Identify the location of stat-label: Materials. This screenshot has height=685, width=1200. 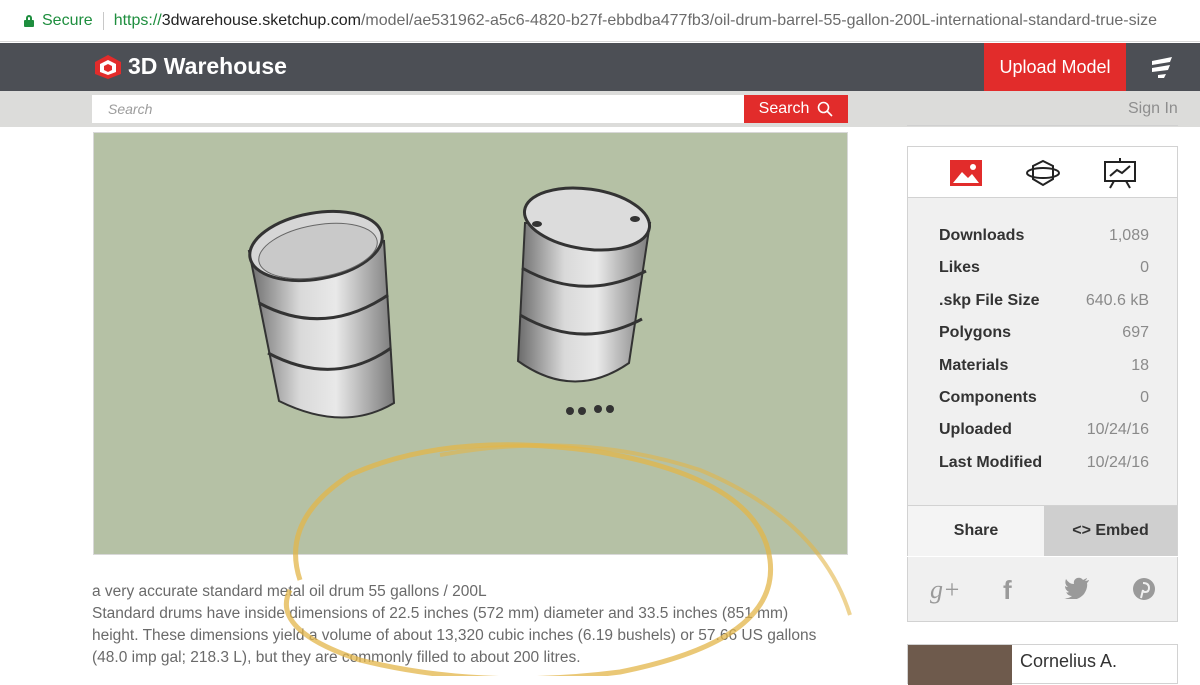
(974, 365).